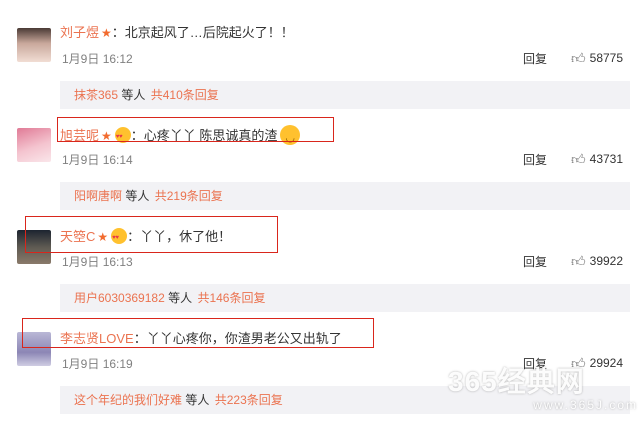  What do you see at coordinates (249, 400) in the screenshot?
I see `sub-reply-count: 共223条回复` at bounding box center [249, 400].